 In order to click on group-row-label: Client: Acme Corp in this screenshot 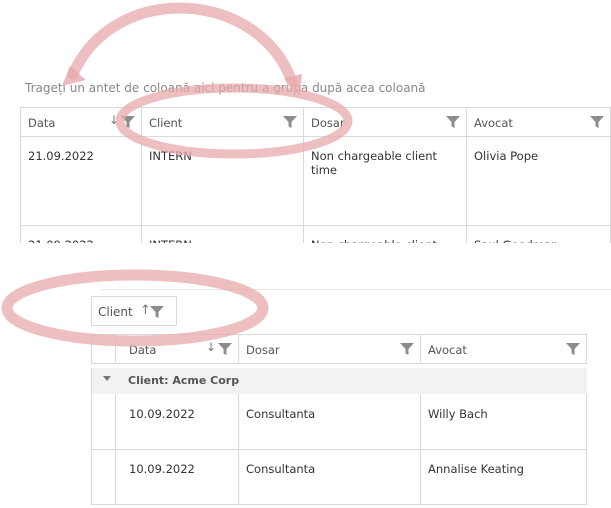, I will do `click(184, 380)`.